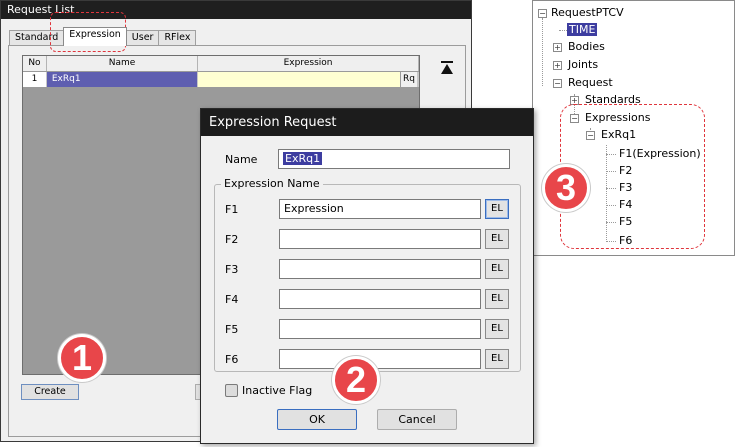  I want to click on f4-label: F4, so click(232, 299).